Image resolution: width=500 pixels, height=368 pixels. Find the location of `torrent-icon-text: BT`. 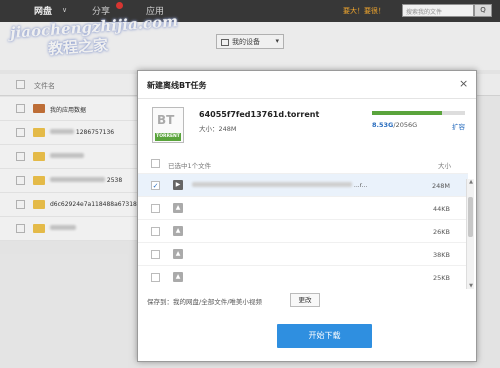

torrent-icon-text: BT is located at coordinates (166, 120).